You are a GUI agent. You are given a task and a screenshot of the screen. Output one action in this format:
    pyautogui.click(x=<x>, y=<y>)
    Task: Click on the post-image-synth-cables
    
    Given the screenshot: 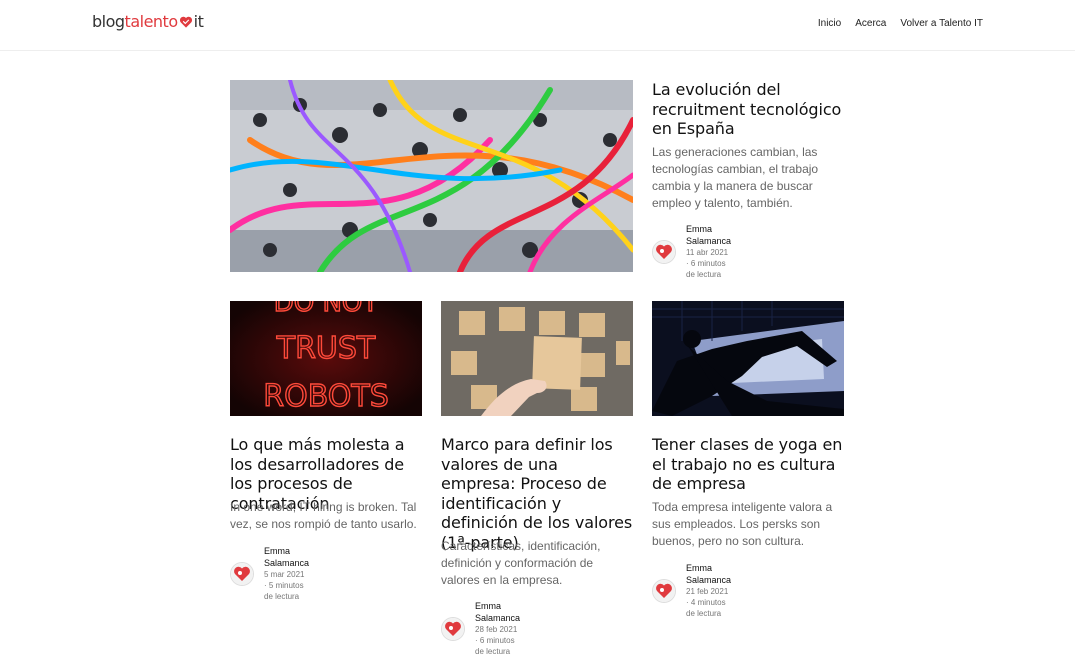 What is the action you would take?
    pyautogui.click(x=431, y=176)
    